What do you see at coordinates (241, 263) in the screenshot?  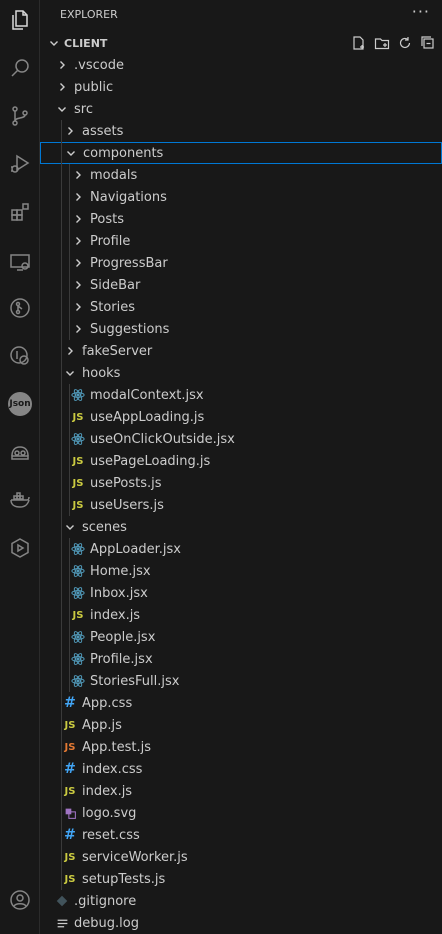 I see `folder-item: ProgressBar` at bounding box center [241, 263].